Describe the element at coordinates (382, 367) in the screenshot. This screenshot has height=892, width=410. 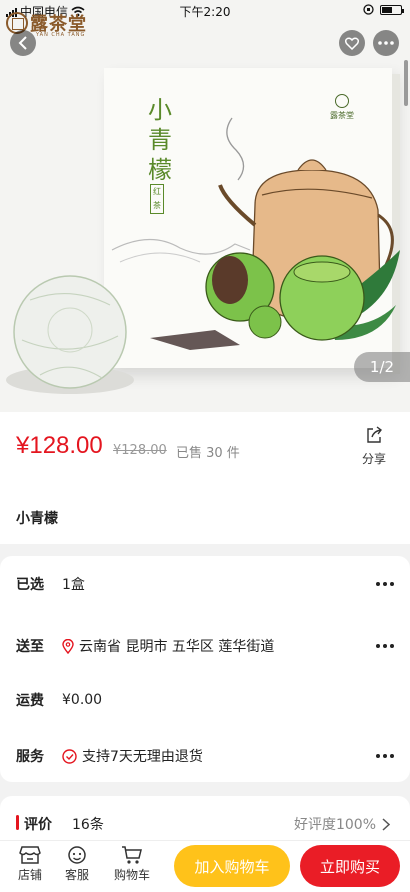
I see `gallery-pager: 1/2` at that location.